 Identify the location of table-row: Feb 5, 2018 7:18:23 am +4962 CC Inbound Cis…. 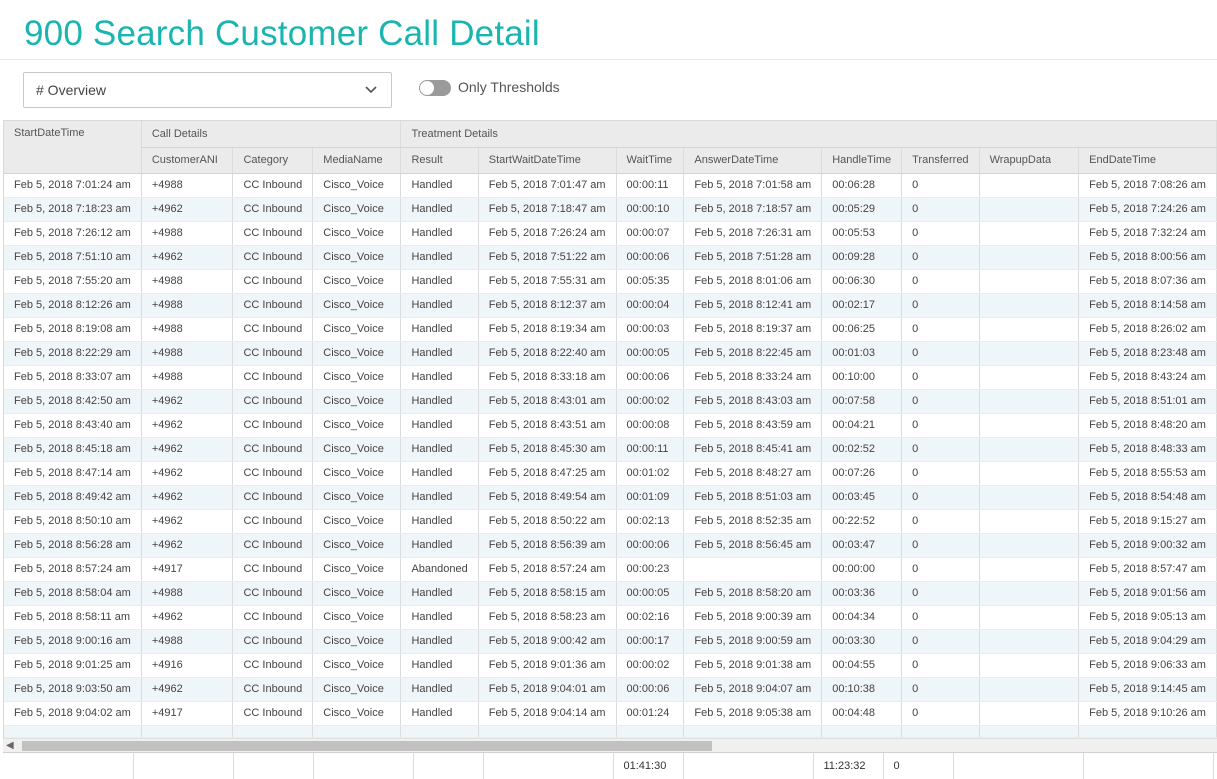
(610, 209).